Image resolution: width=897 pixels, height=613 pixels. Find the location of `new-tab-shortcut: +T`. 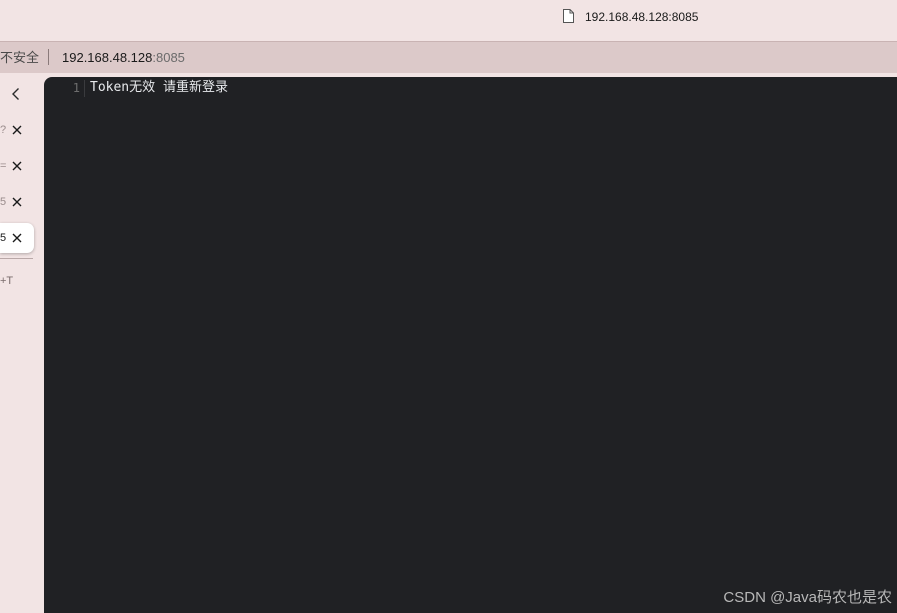

new-tab-shortcut: +T is located at coordinates (6, 281).